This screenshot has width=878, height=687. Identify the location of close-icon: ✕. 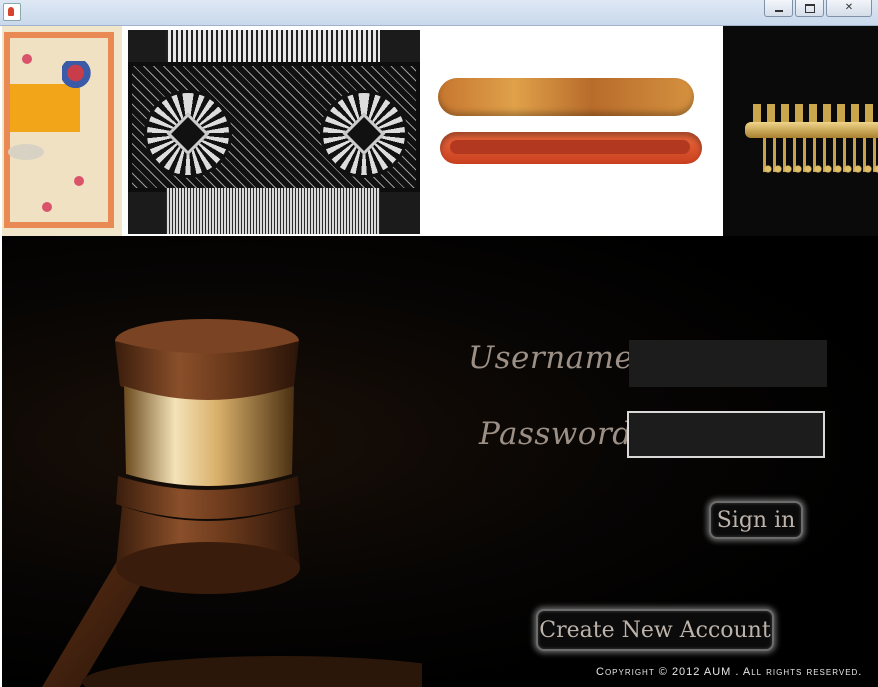
(849, 7).